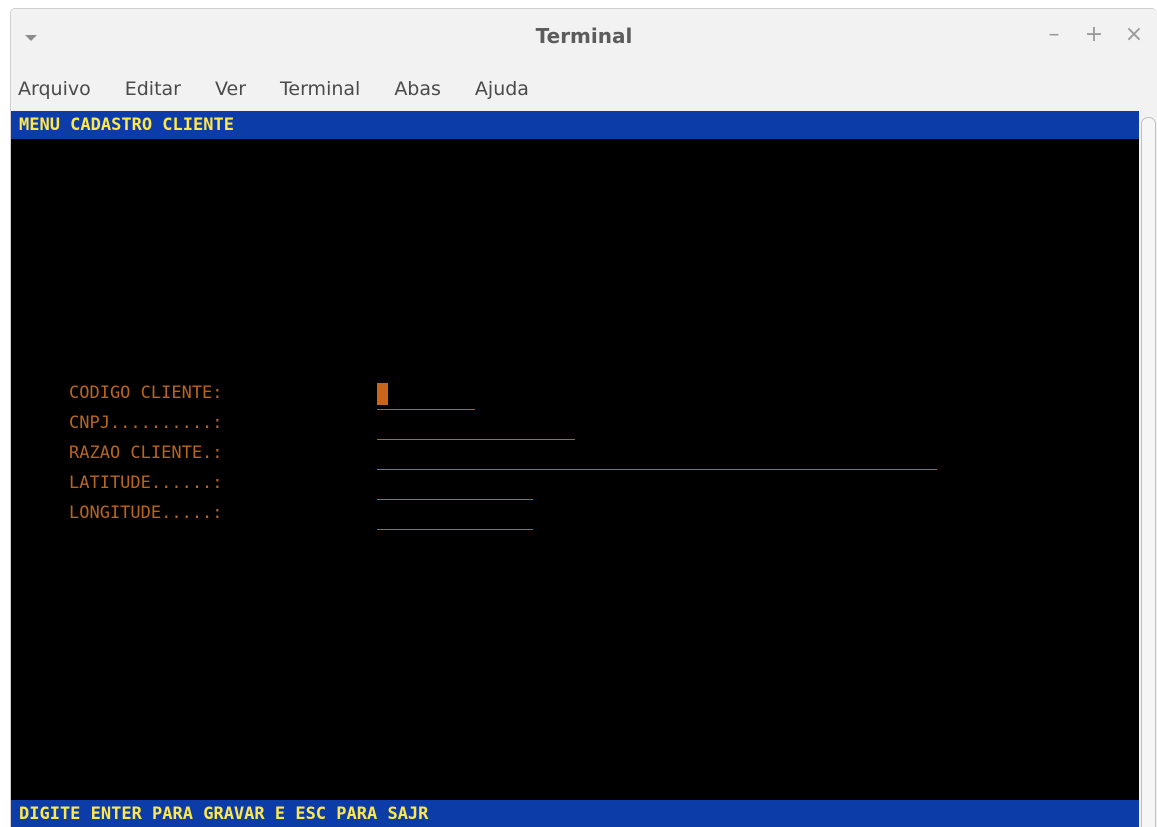 The height and width of the screenshot is (827, 1157). Describe the element at coordinates (584, 89) in the screenshot. I see `menu-bar: Arquivo Editar Ver Terminal Abas Ajuda` at that location.